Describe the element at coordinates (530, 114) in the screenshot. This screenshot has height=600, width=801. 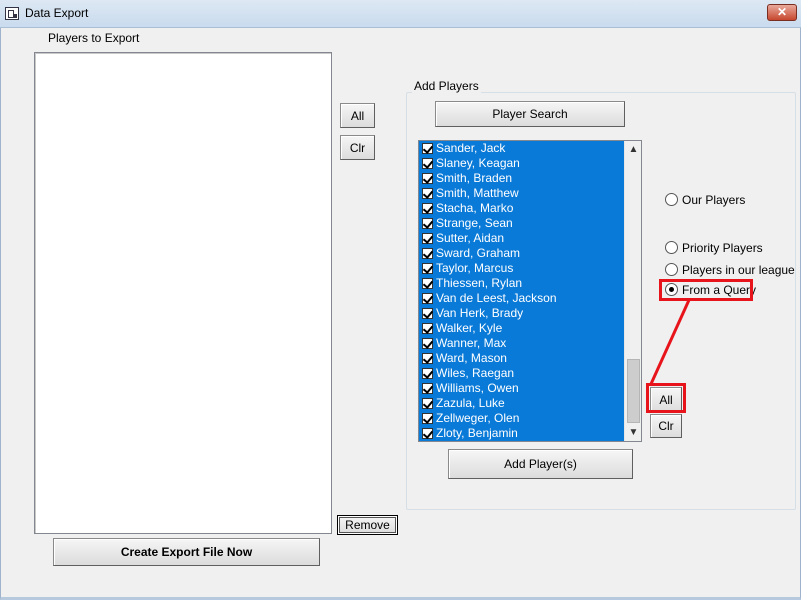
I see `player-search-button: Player Search` at that location.